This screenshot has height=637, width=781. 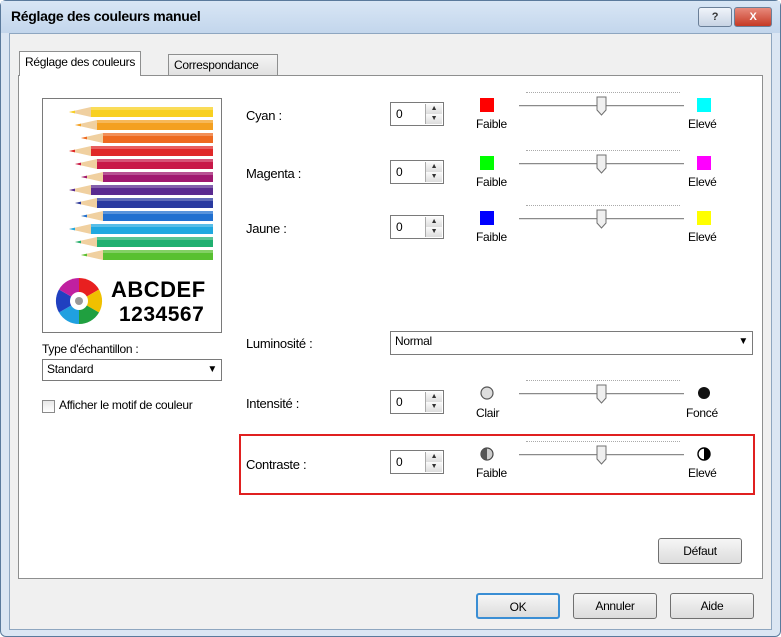 What do you see at coordinates (487, 218) in the screenshot?
I see `yellow-low-swatch` at bounding box center [487, 218].